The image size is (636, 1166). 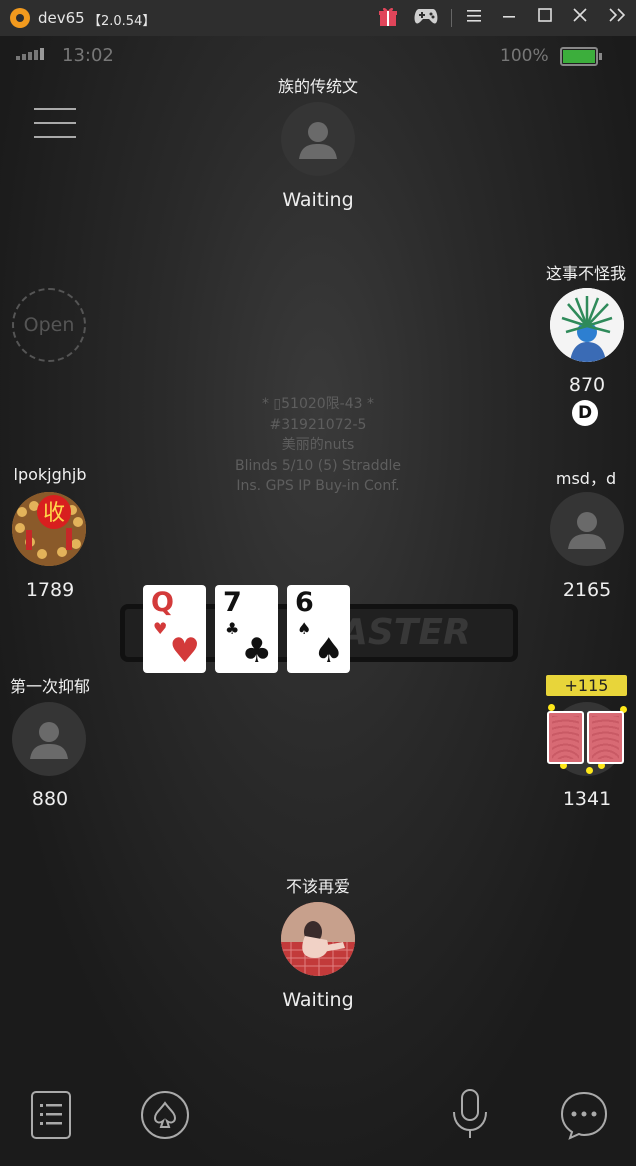 I want to click on seat-right-top-chips: 870, so click(x=587, y=385).